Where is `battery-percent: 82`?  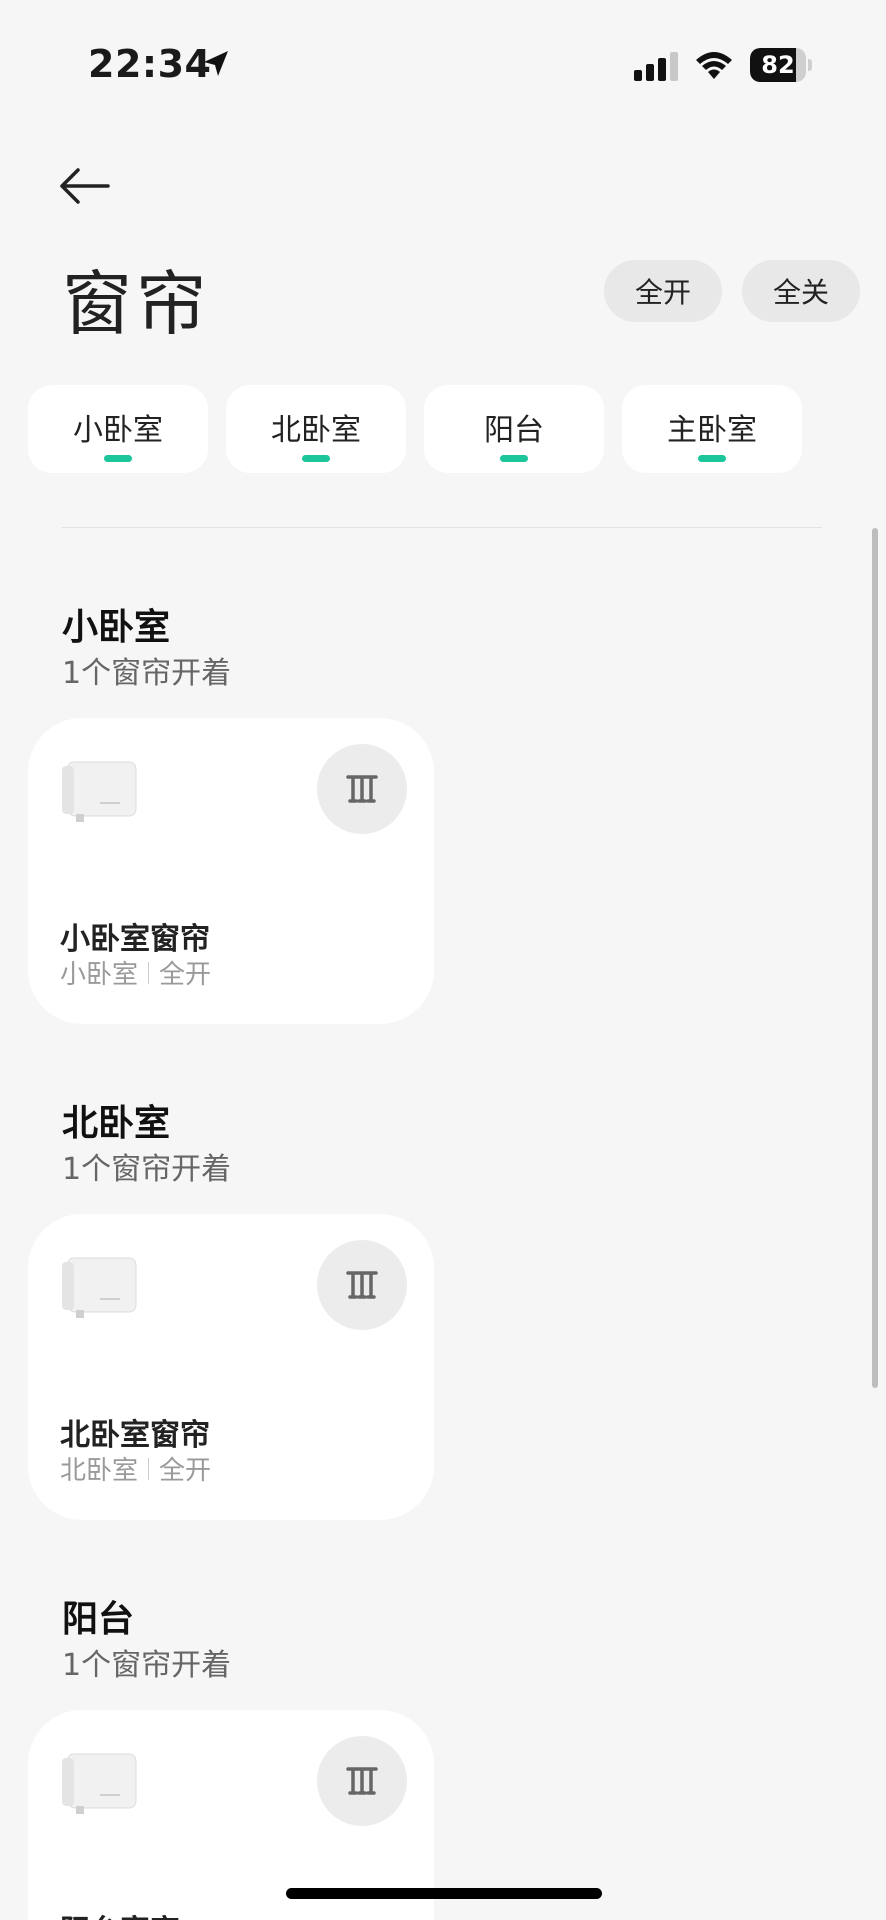 battery-percent: 82 is located at coordinates (778, 65).